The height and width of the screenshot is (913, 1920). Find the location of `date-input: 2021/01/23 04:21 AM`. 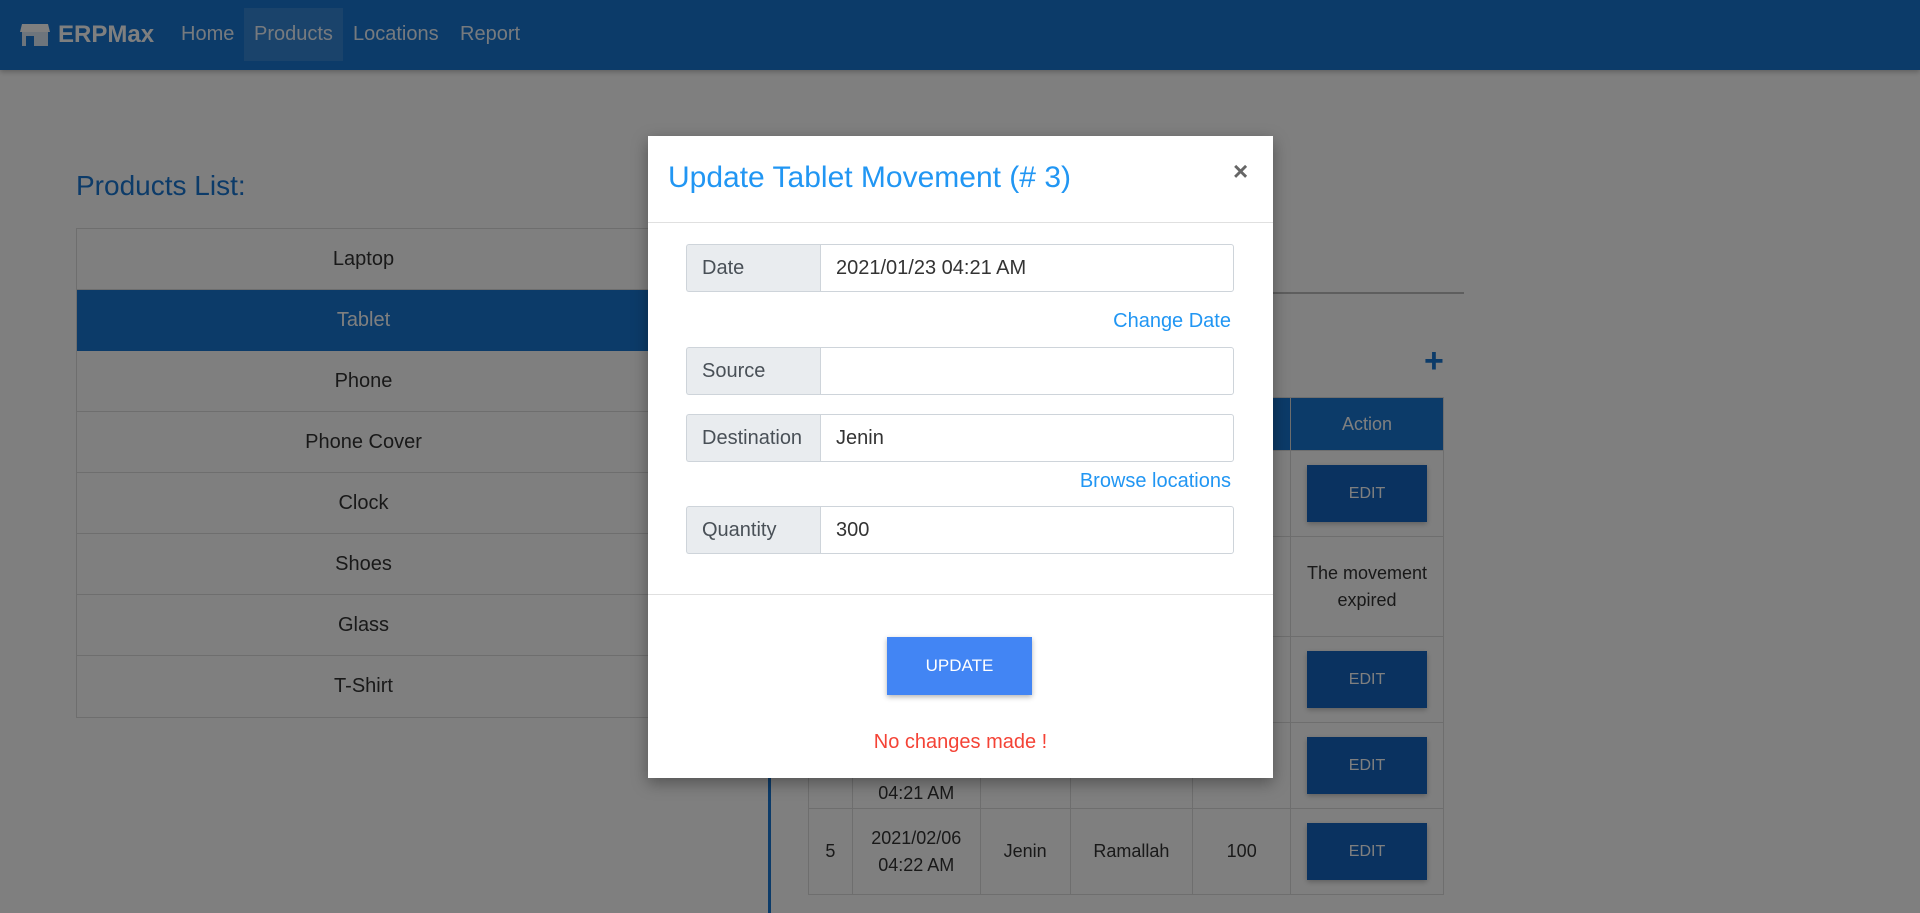

date-input: 2021/01/23 04:21 AM is located at coordinates (1027, 268).